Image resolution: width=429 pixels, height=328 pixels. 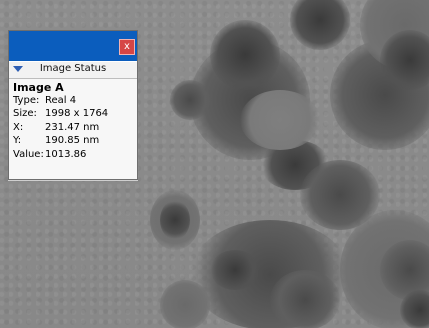 I want to click on field-row-size: Size: 1998 x 1764, so click(x=73, y=114).